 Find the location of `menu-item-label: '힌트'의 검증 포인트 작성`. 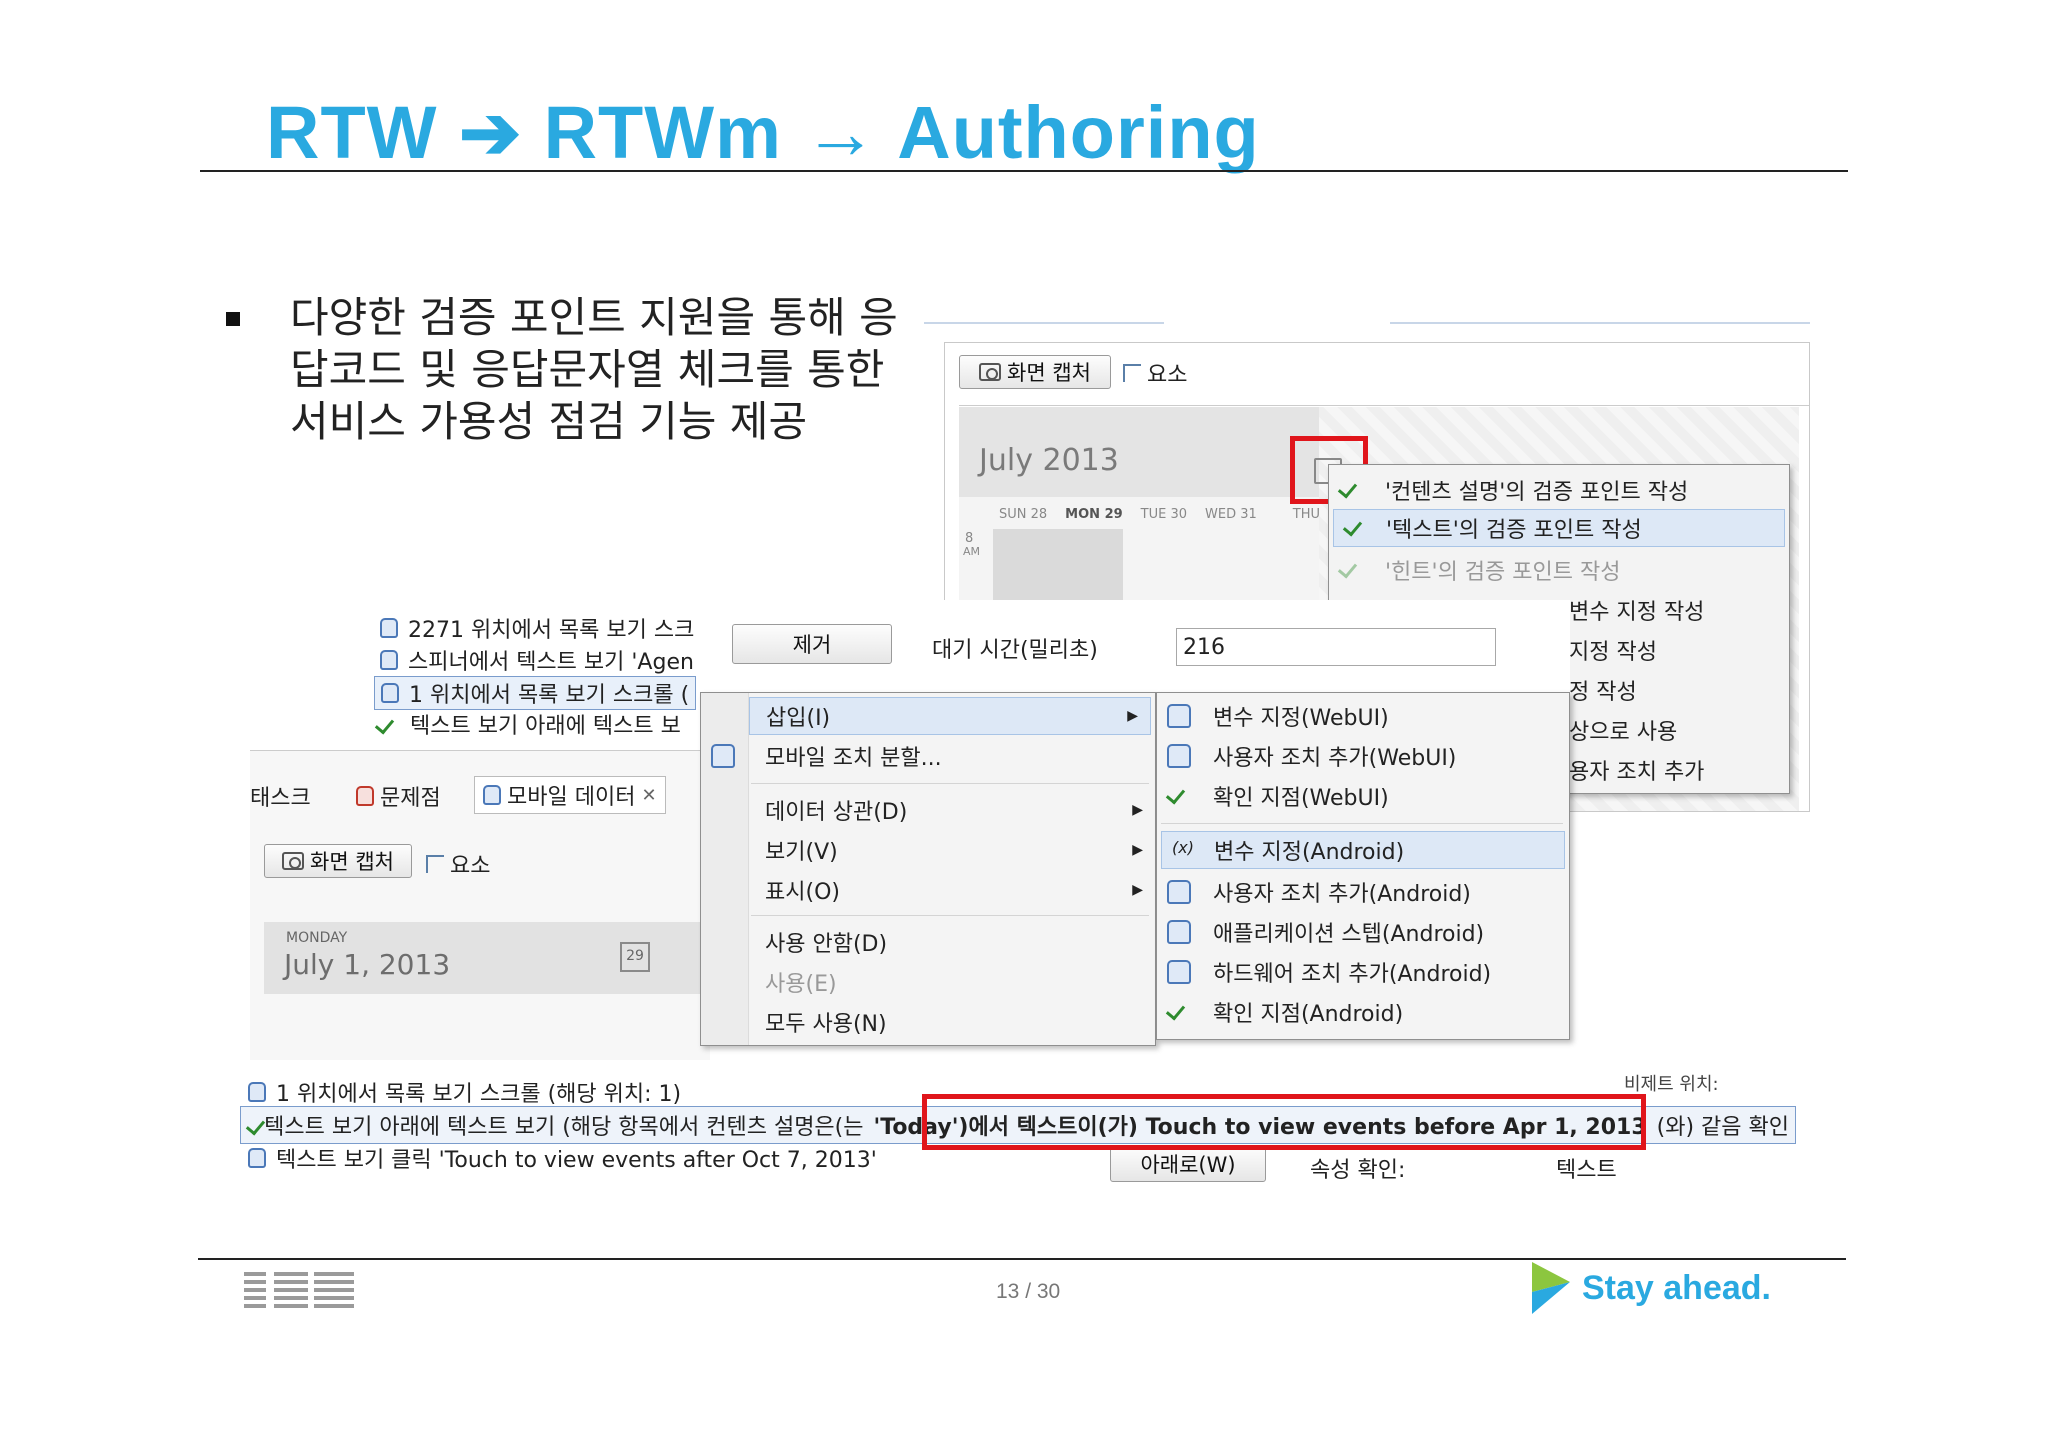

menu-item-label: '힌트'의 검증 포인트 작성 is located at coordinates (1503, 572).